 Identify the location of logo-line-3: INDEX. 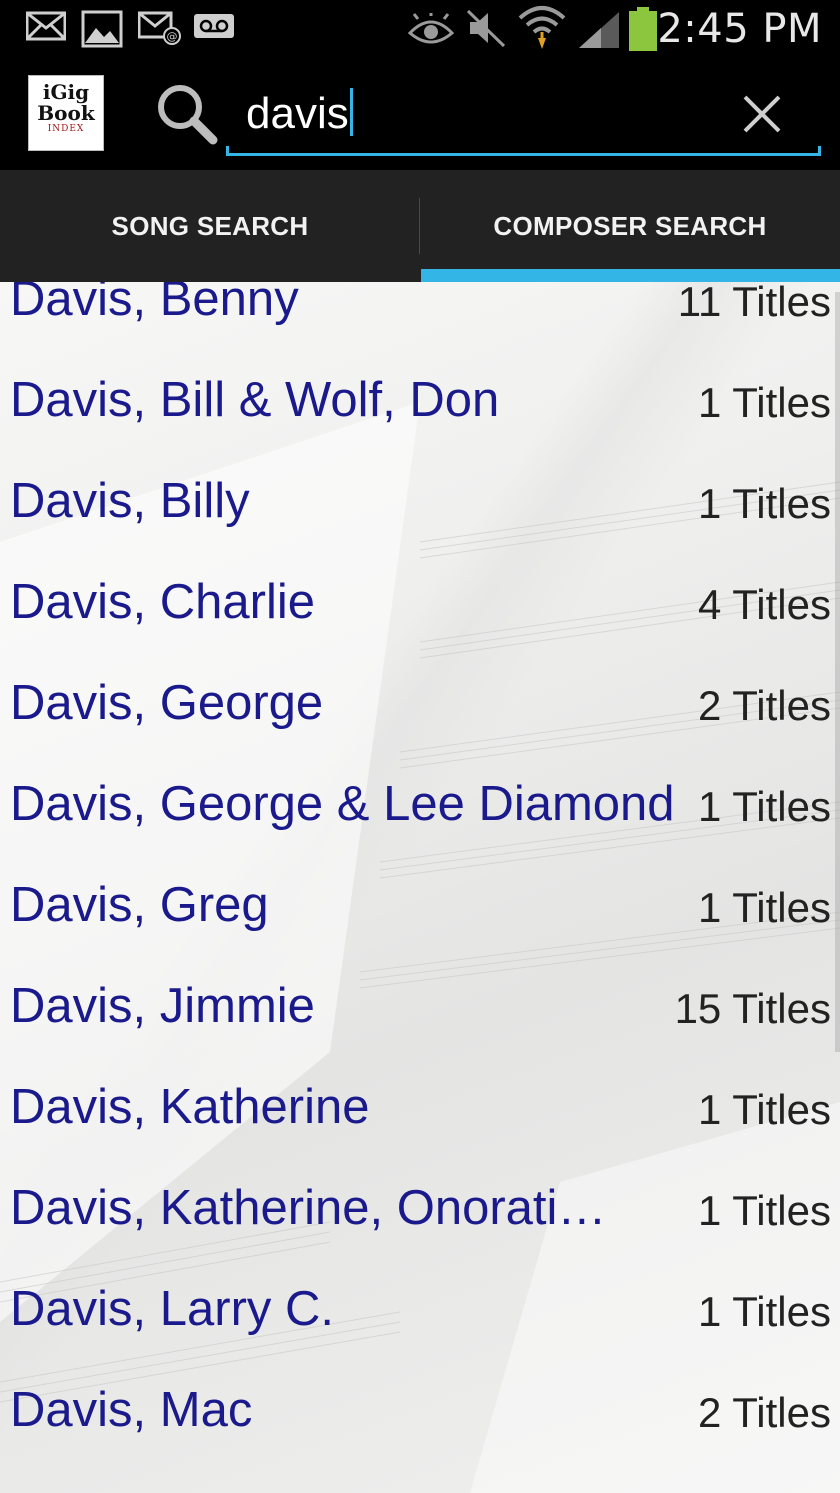
(66, 129).